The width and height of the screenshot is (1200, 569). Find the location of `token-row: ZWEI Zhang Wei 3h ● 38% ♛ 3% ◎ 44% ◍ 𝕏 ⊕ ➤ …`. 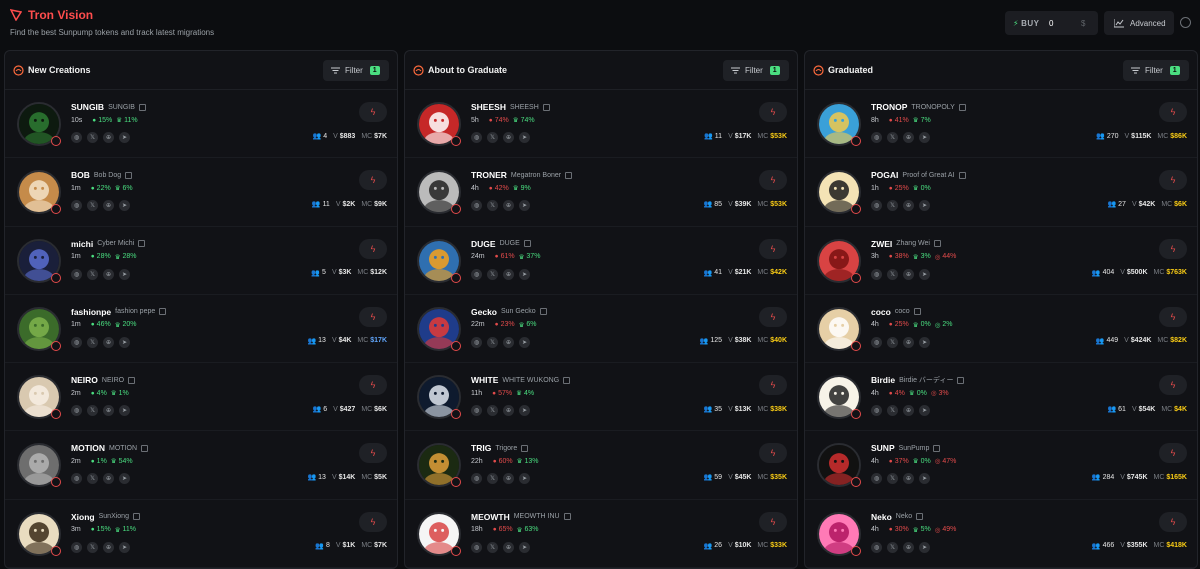

token-row: ZWEI Zhang Wei 3h ● 38% ♛ 3% ◎ 44% ◍ 𝕏 ⊕ ➤ … is located at coordinates (1001, 261).